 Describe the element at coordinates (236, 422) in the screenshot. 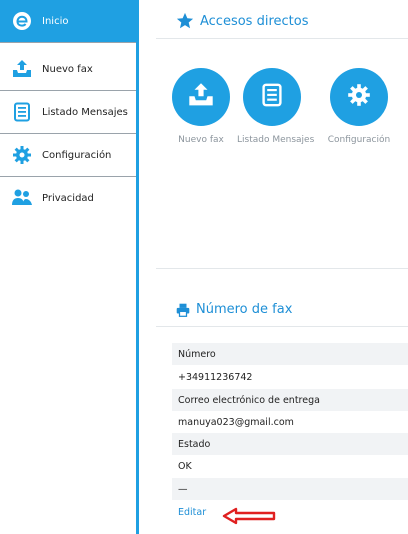

I see `fax-value-correo: manuya023@gmail.com` at that location.